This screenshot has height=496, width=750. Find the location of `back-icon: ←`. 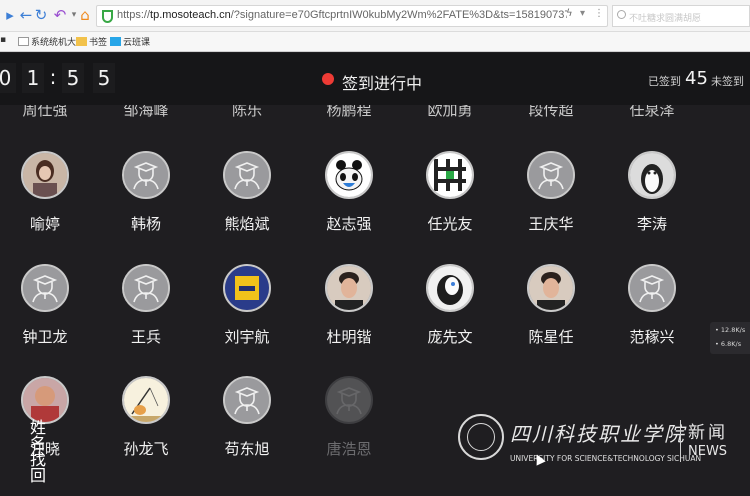

back-icon: ← is located at coordinates (26, 15).